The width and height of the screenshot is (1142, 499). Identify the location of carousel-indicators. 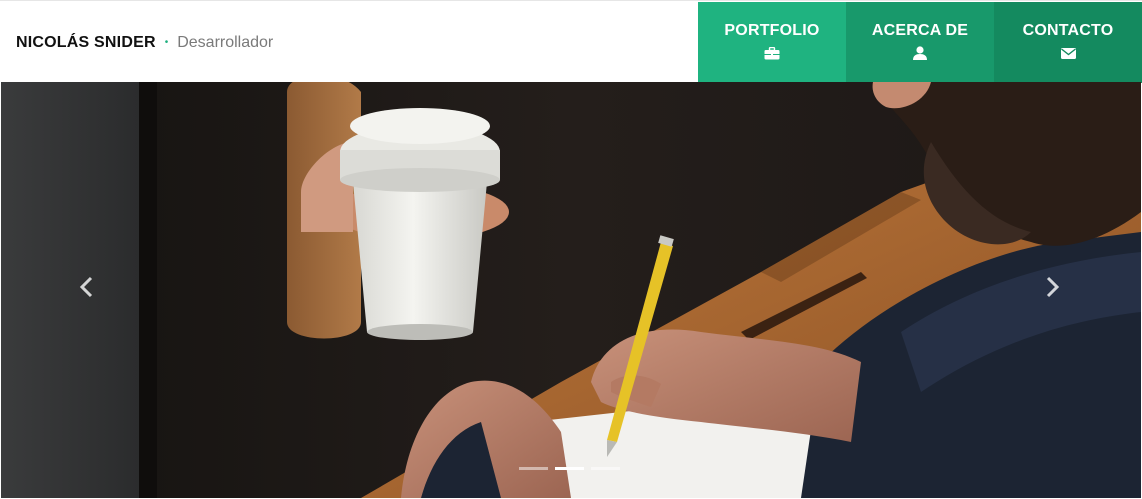
(569, 468).